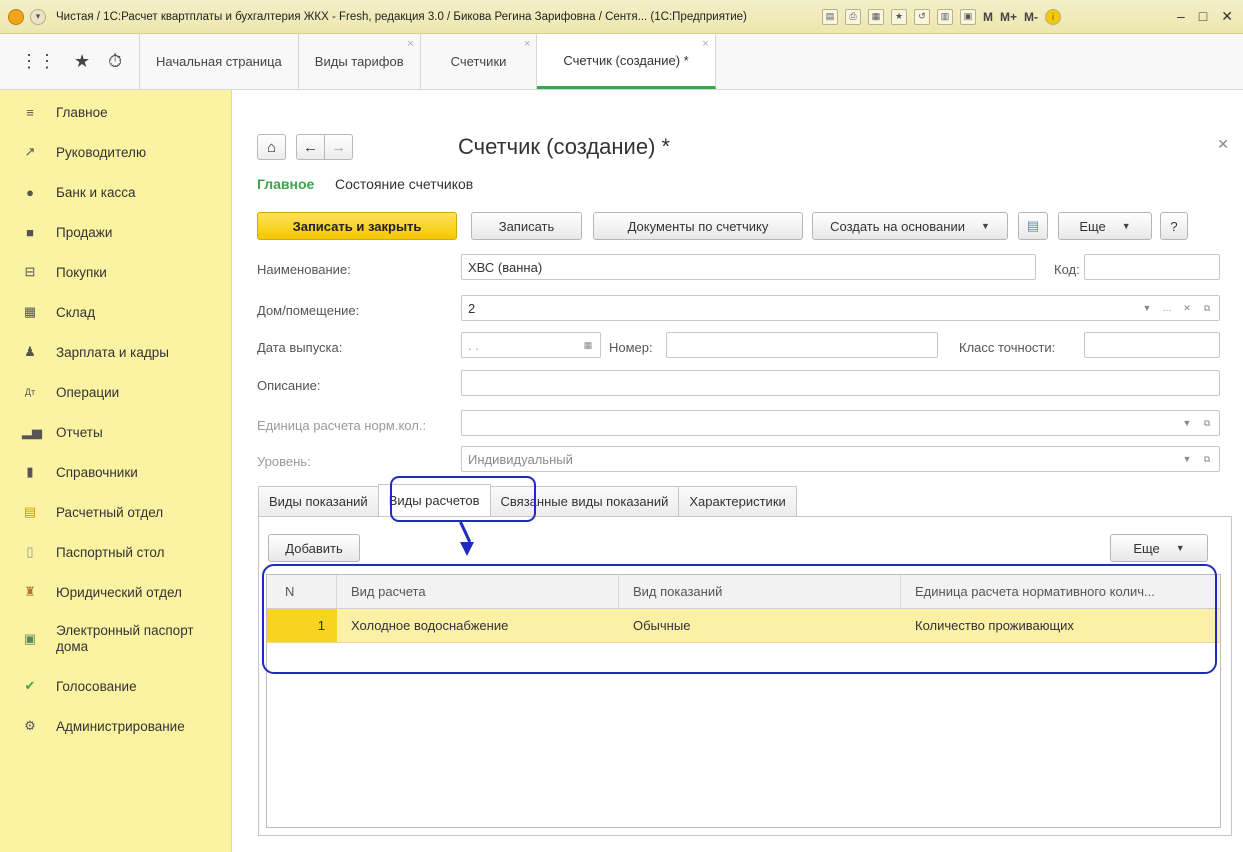 The width and height of the screenshot is (1243, 852). I want to click on dt-kt-icon: Дт, so click(30, 392).